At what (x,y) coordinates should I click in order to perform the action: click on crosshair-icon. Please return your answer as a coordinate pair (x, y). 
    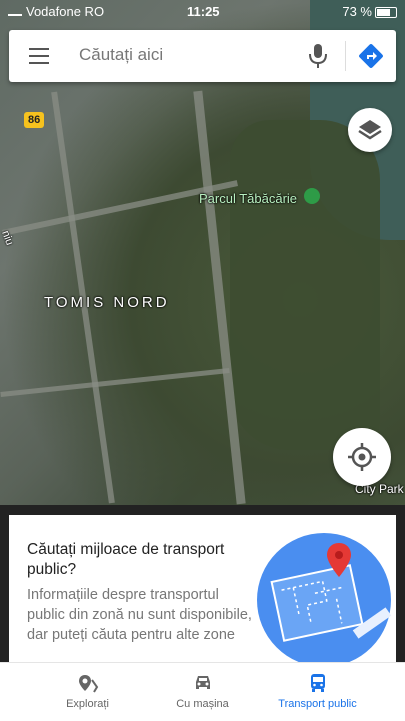
    Looking at the image, I should click on (362, 457).